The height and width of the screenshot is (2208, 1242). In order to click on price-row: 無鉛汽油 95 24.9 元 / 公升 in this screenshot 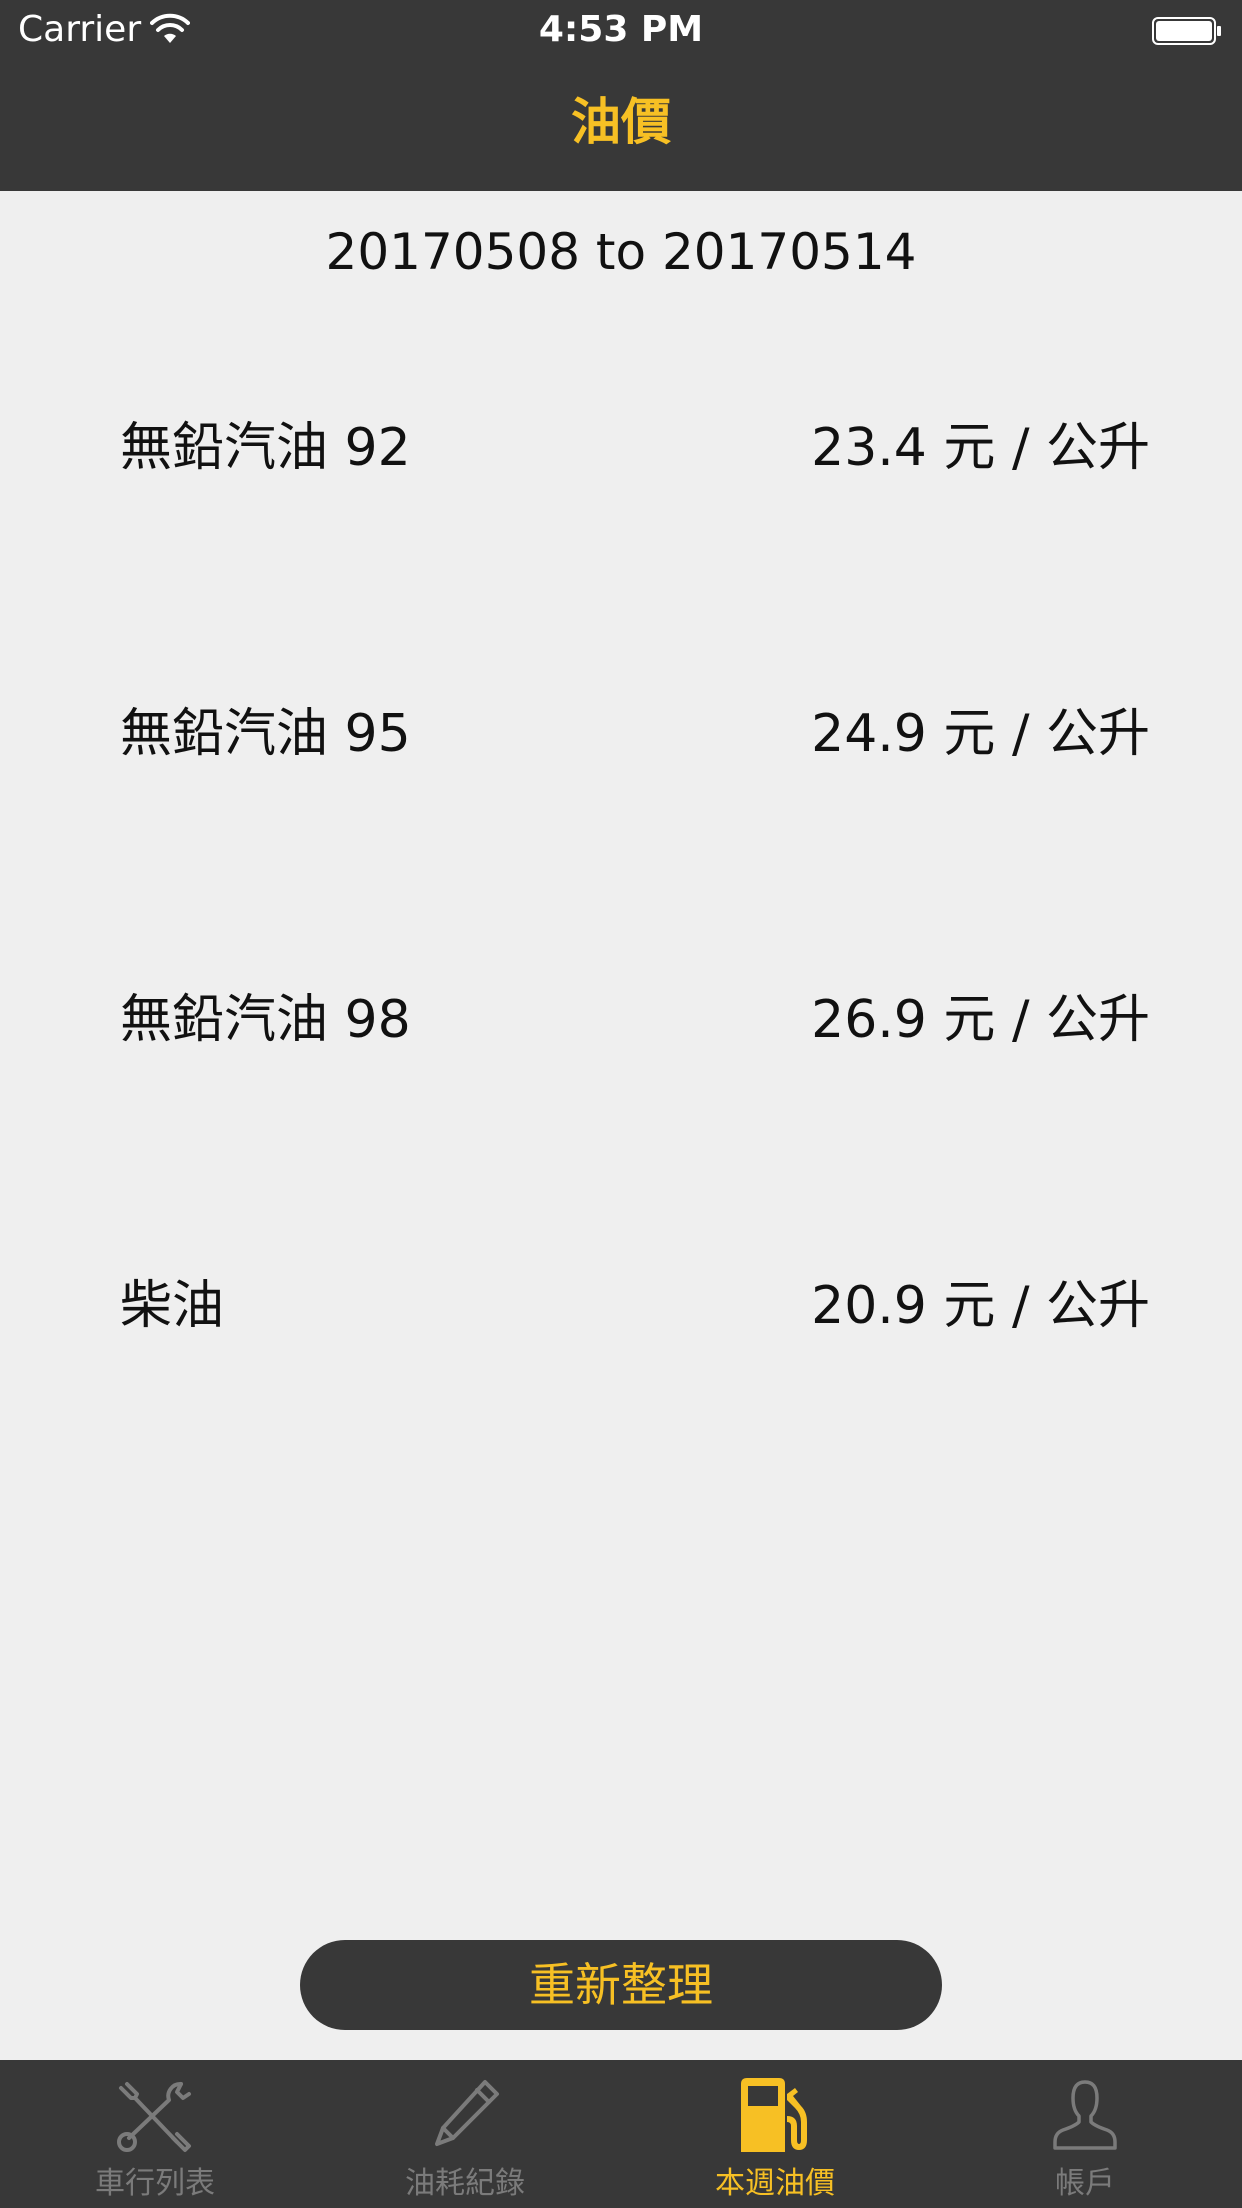, I will do `click(621, 734)`.